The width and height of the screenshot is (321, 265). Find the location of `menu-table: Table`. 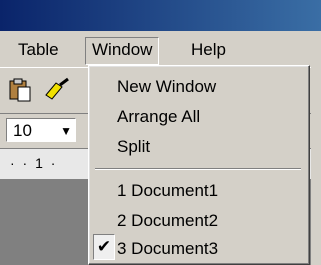

menu-table: Table is located at coordinates (38, 50).